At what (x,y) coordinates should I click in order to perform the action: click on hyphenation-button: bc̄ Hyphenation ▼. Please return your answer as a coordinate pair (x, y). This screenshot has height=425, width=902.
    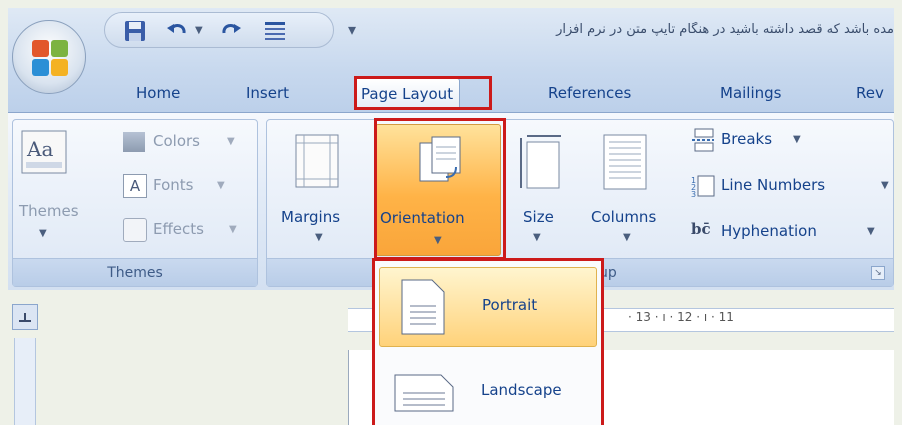
    Looking at the image, I should click on (791, 233).